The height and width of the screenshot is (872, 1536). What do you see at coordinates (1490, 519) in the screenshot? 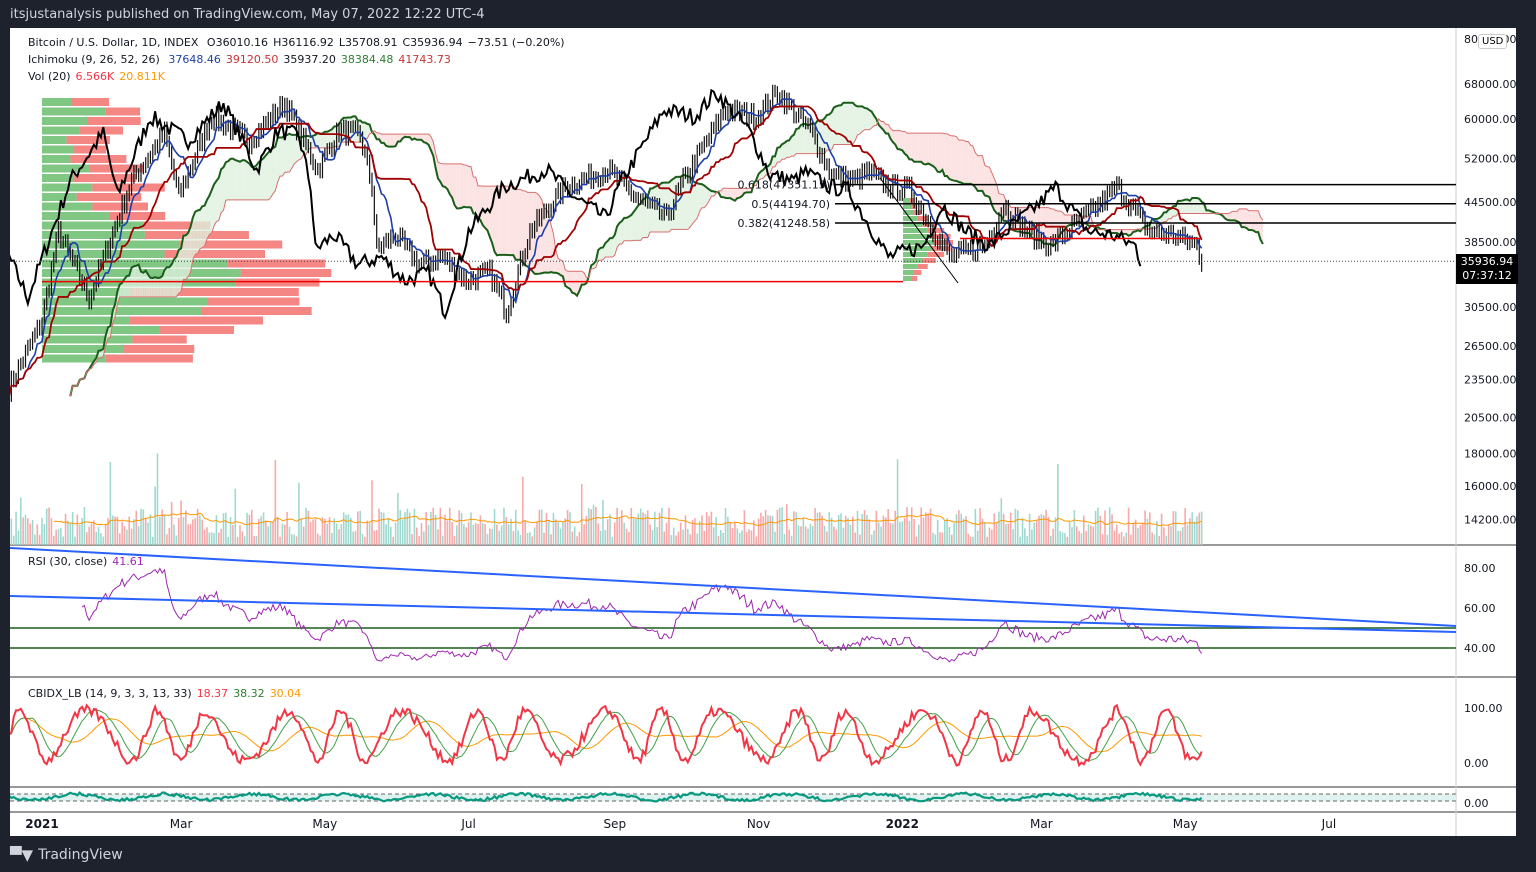
I see `price-tick-label: 14200.00` at bounding box center [1490, 519].